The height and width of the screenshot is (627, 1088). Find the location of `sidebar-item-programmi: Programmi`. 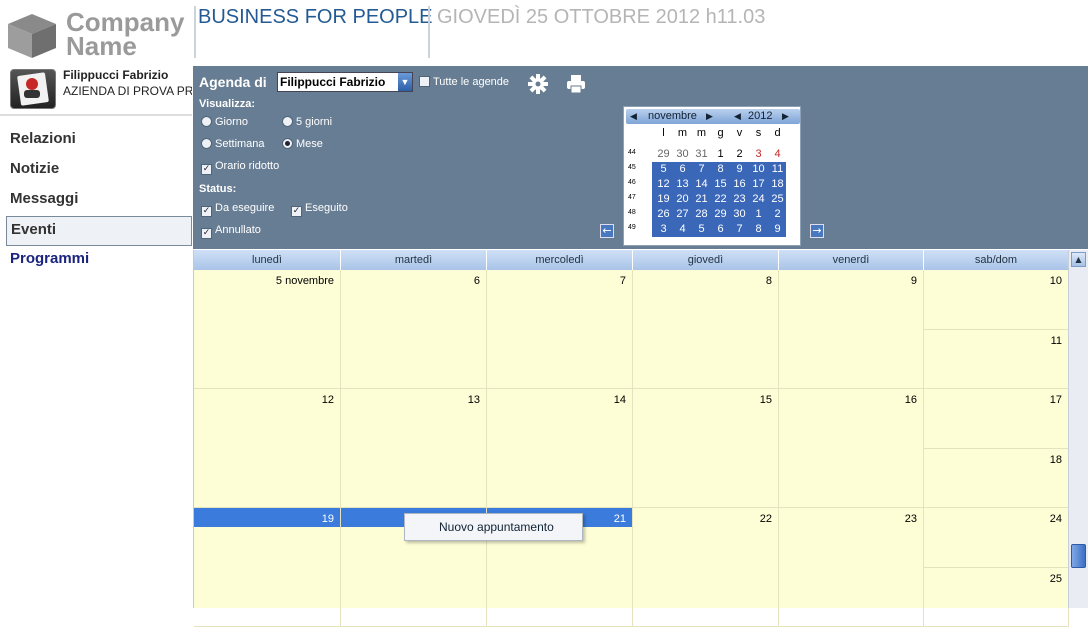

sidebar-item-programmi: Programmi is located at coordinates (99, 261).